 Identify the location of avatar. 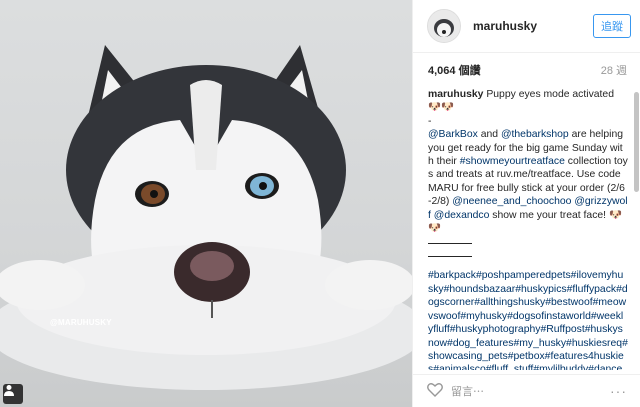
(444, 26).